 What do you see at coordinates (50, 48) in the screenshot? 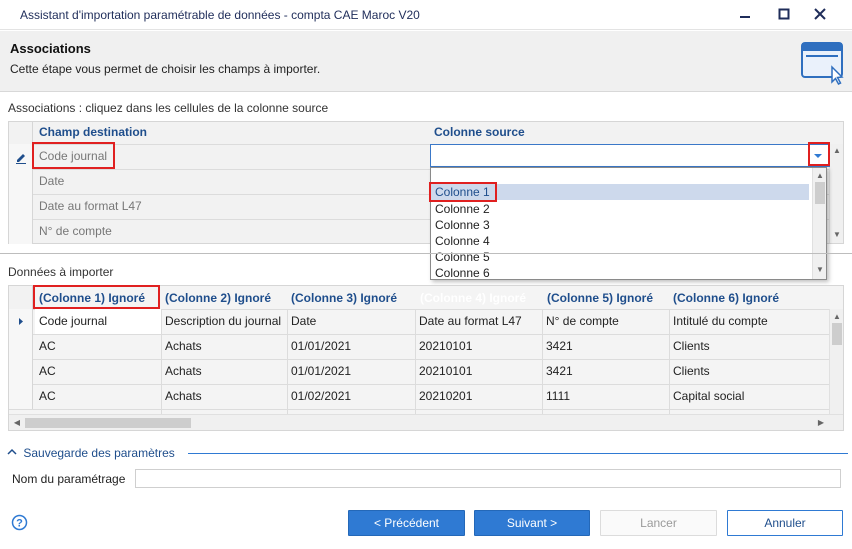
I see `step-title: Associations` at bounding box center [50, 48].